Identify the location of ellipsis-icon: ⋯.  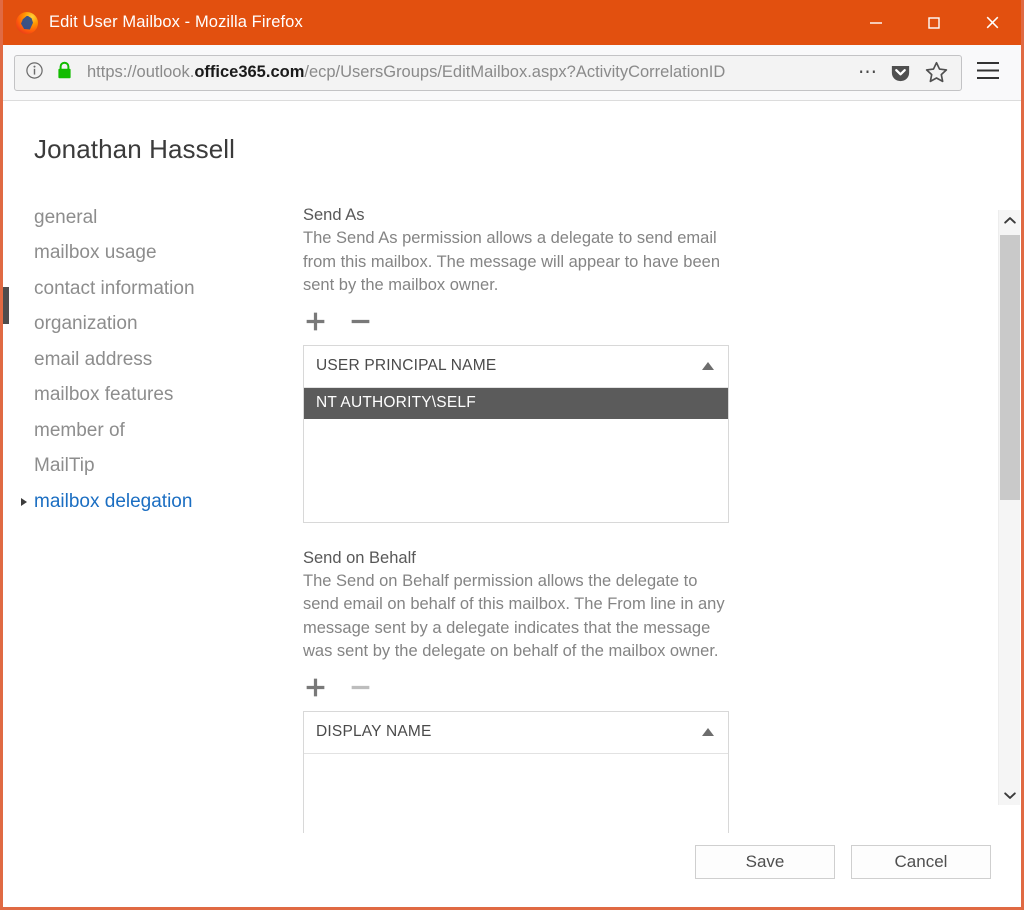
(868, 72).